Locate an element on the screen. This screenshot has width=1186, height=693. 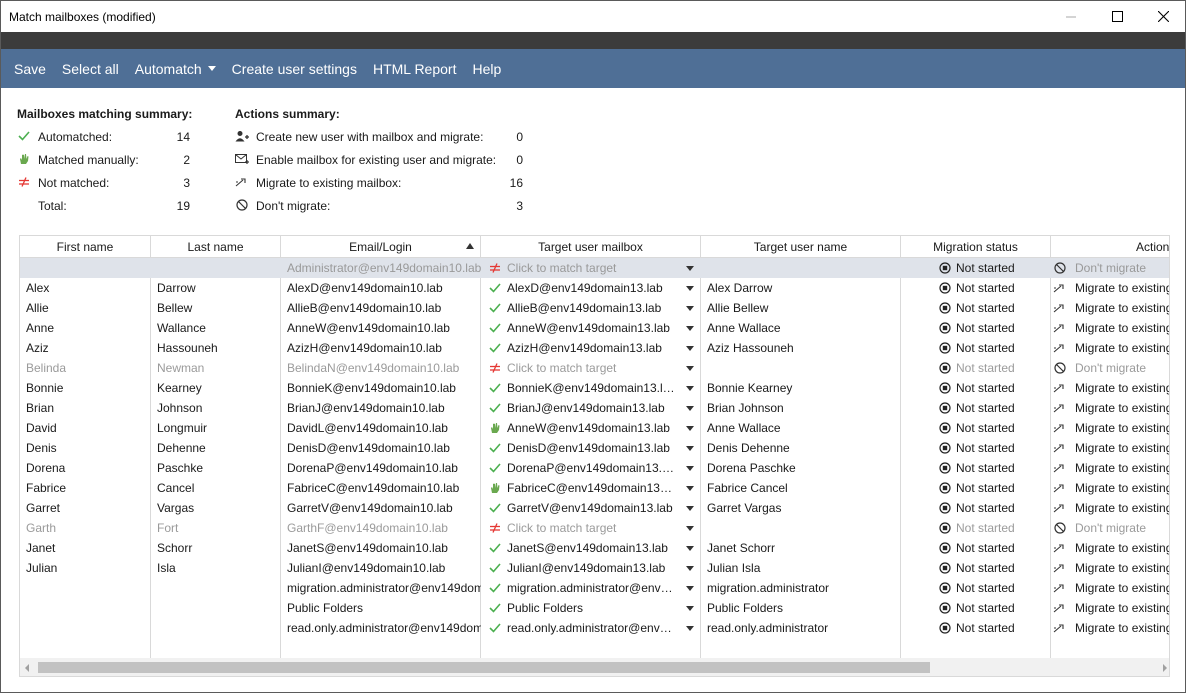
target-mailbox-cell: AzizH@env149domain13.lab is located at coordinates (591, 348).